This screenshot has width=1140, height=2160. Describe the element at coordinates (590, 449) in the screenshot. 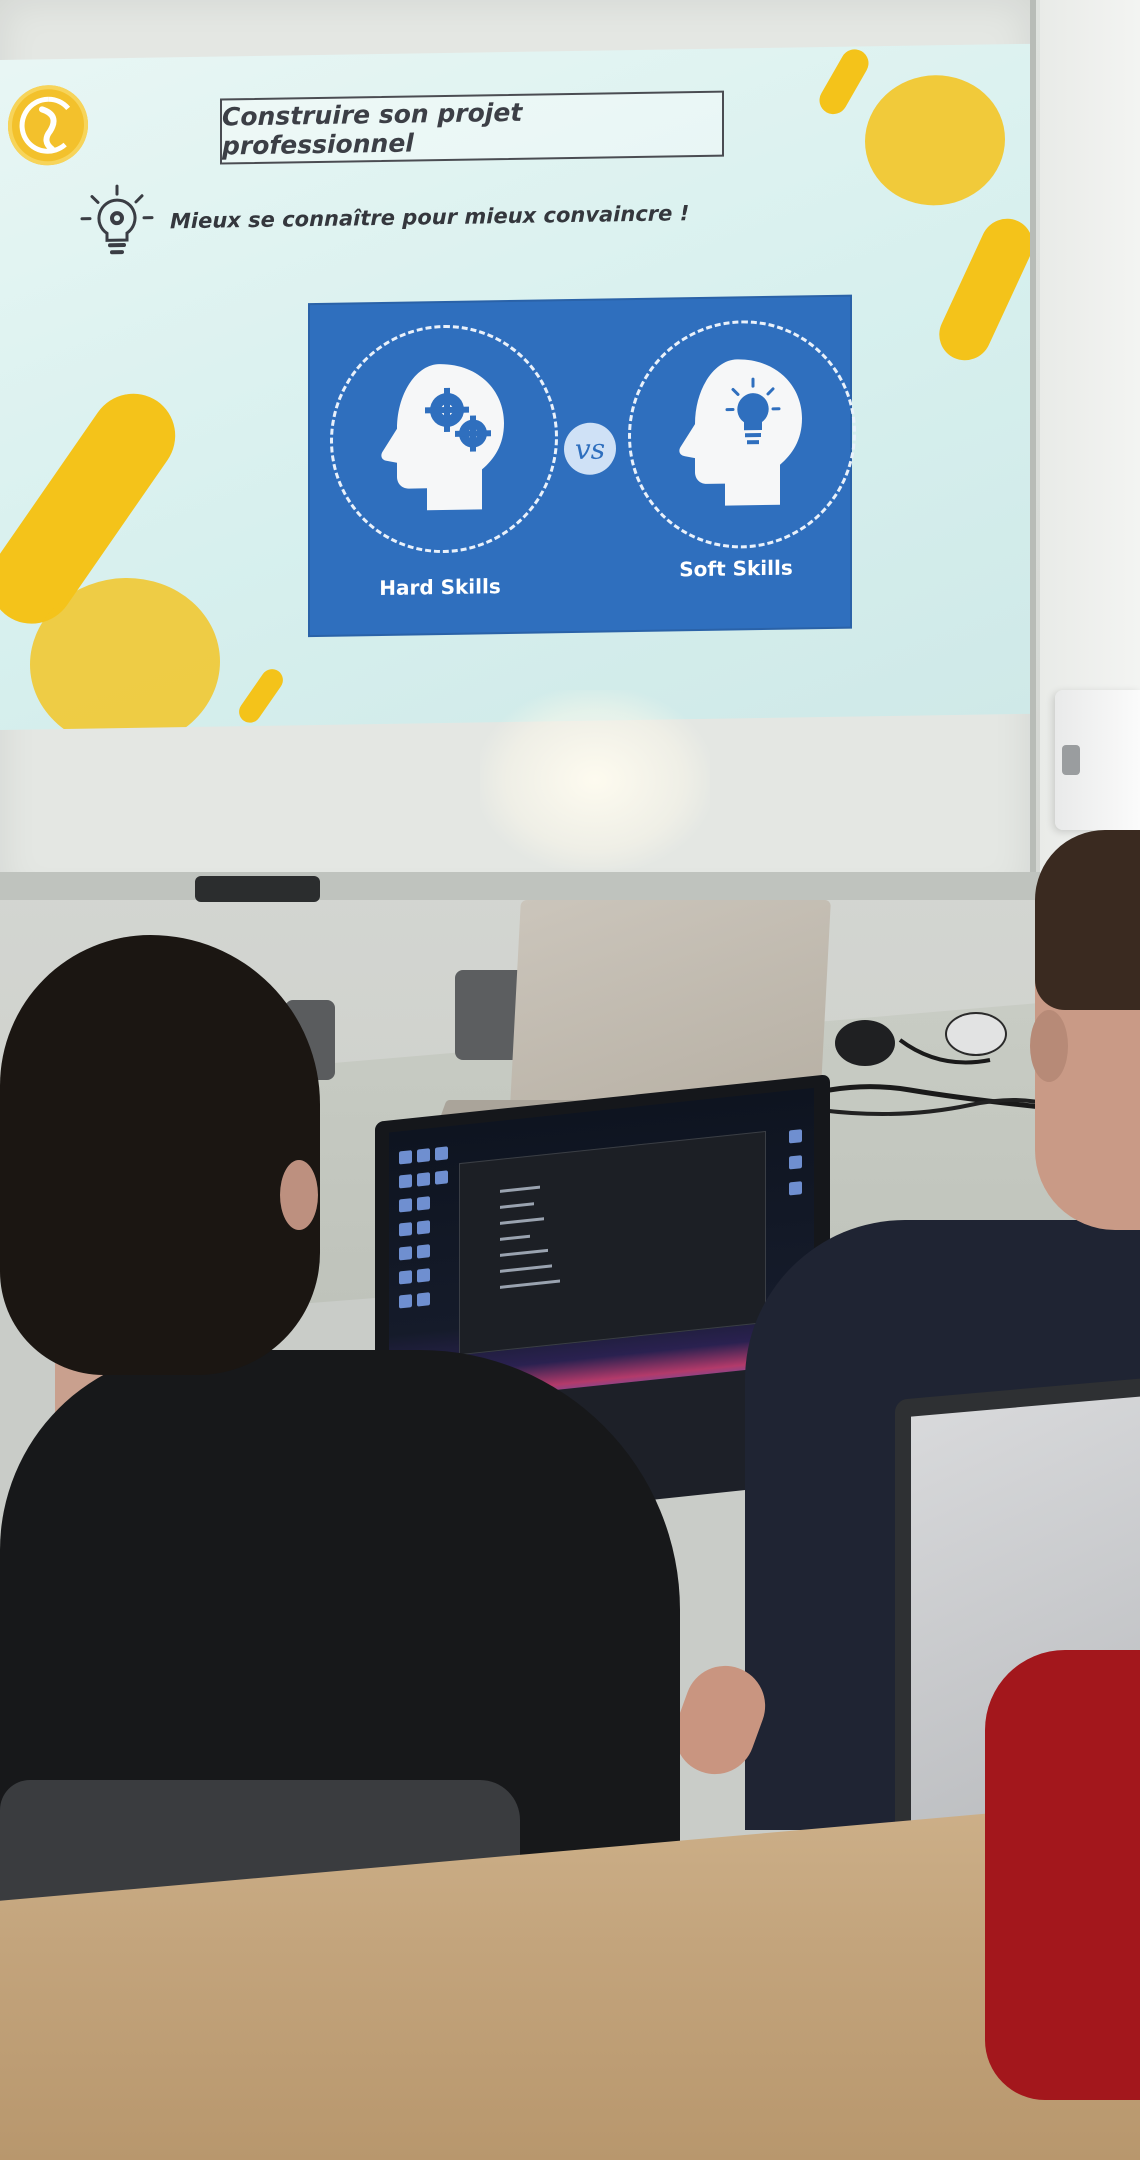

I see `vs-badge: vs` at that location.